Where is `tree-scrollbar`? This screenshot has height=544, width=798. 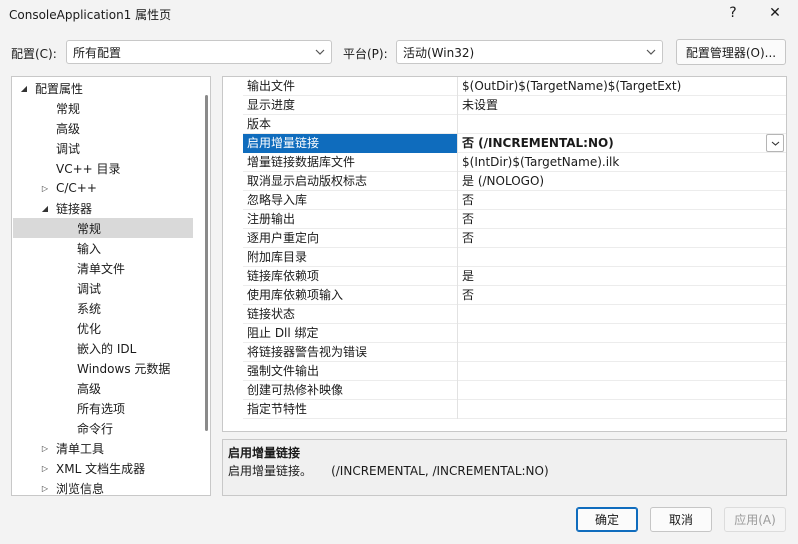 tree-scrollbar is located at coordinates (206, 263).